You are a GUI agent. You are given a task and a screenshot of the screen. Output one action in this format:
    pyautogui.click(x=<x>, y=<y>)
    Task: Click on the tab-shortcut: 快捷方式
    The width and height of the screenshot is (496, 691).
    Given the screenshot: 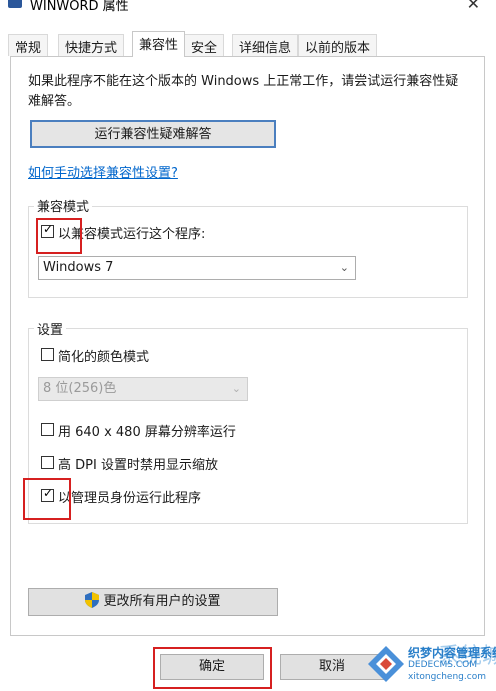 What is the action you would take?
    pyautogui.click(x=91, y=45)
    